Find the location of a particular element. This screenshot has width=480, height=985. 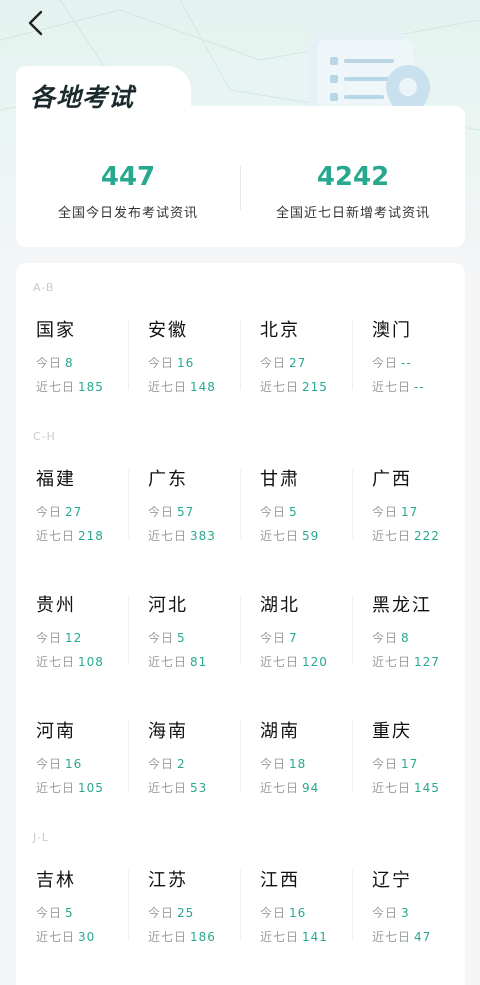

region-item: 辽宁 今日 3 近七日 47 is located at coordinates (408, 916).